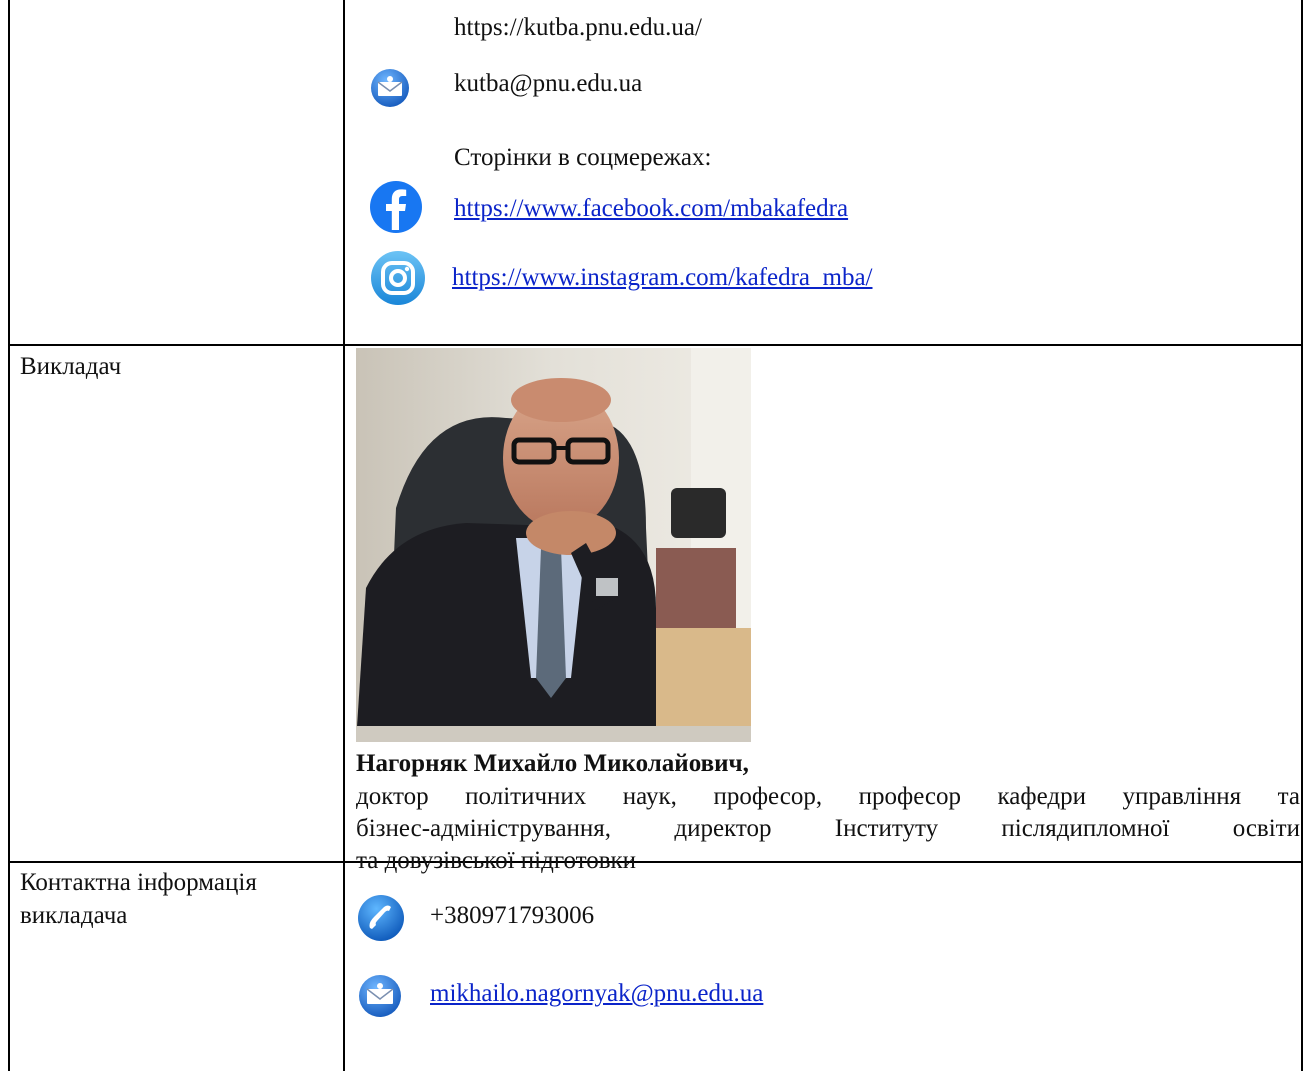 The image size is (1303, 1071). I want to click on facebook-icon, so click(396, 209).